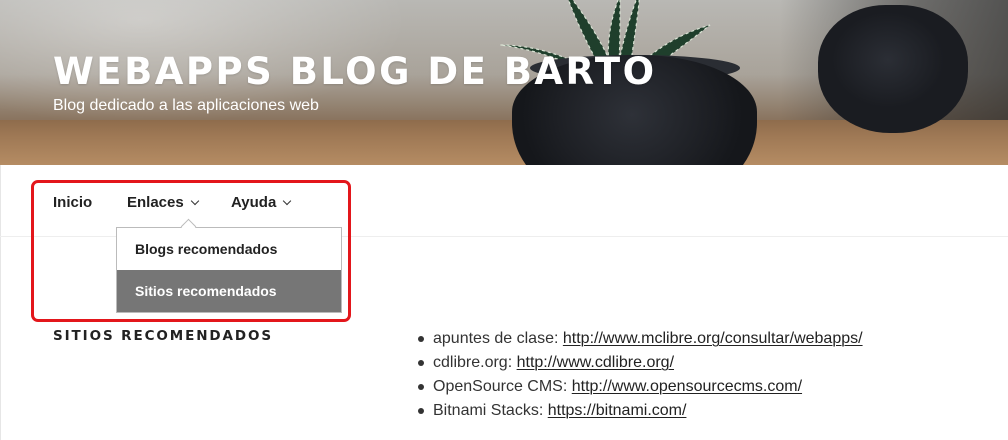 The height and width of the screenshot is (440, 1008). Describe the element at coordinates (473, 362) in the screenshot. I see `site-name: cdlibre.org:` at that location.